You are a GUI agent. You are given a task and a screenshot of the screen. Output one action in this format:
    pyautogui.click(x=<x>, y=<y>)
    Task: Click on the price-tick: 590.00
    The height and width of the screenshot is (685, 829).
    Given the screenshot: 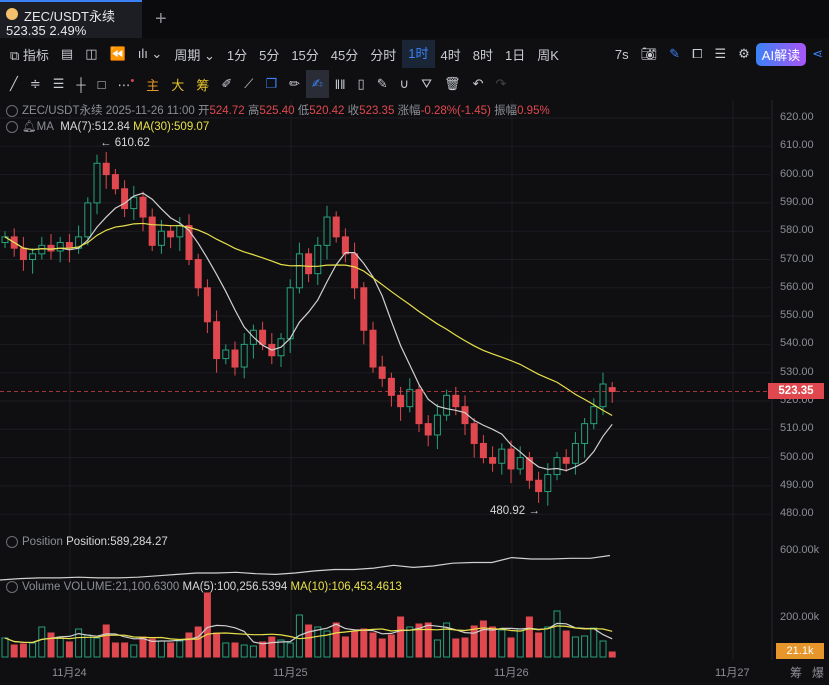 What is the action you would take?
    pyautogui.click(x=797, y=201)
    